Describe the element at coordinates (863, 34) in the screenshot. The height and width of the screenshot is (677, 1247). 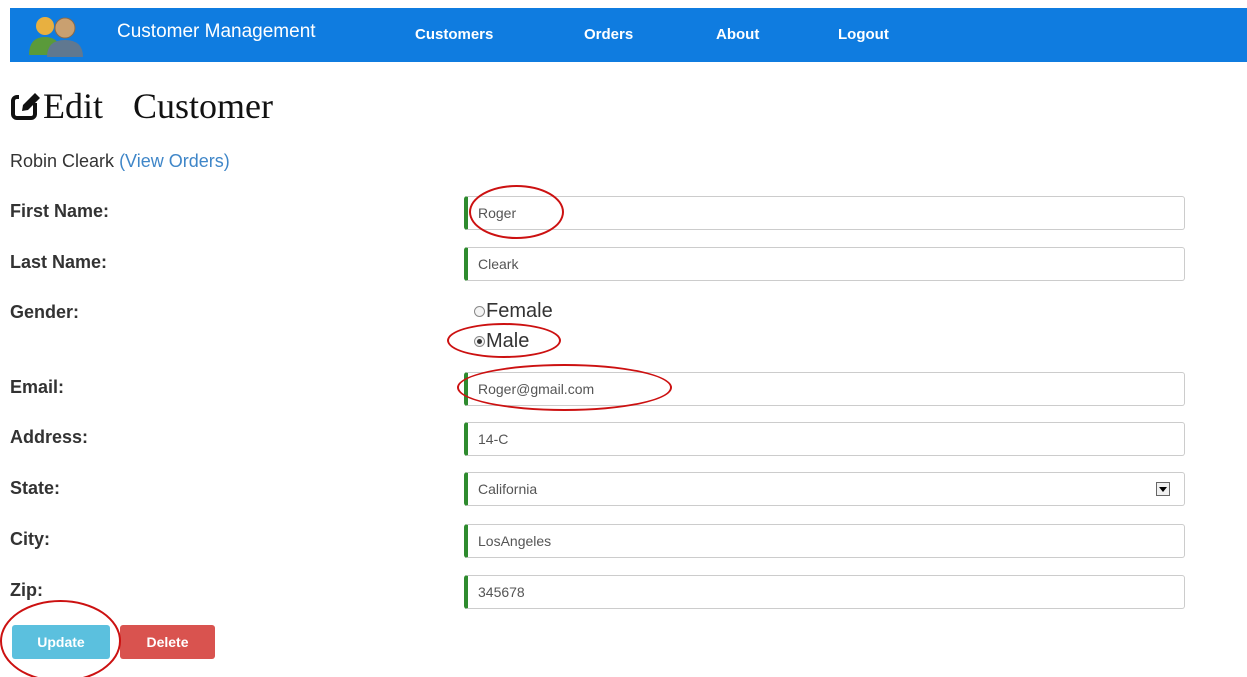
I see `nav-logout: Logout` at that location.